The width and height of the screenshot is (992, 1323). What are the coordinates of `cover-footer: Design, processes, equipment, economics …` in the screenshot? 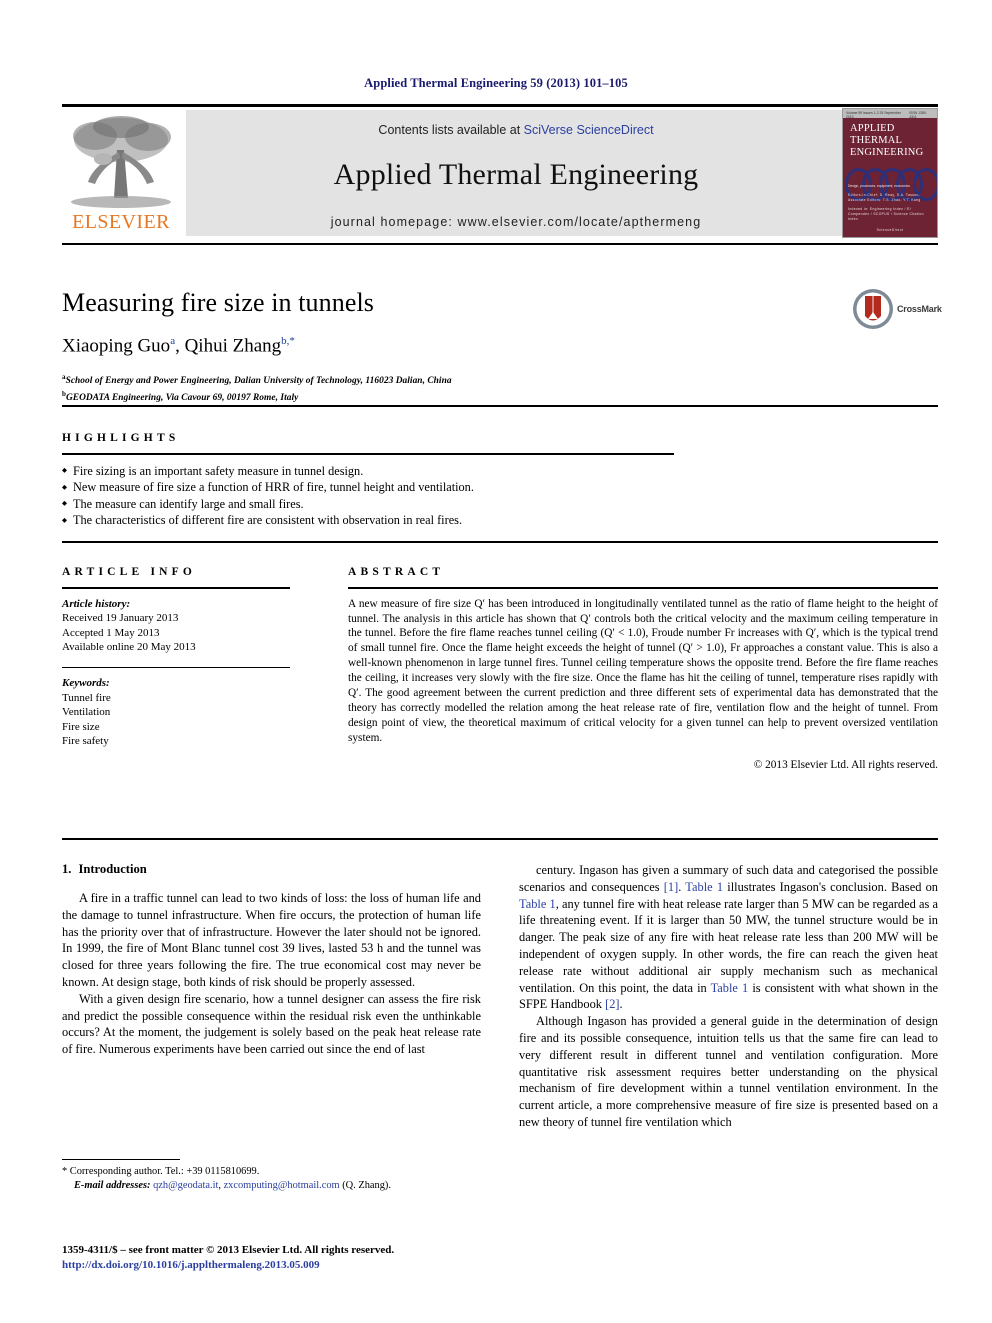 It's located at (890, 208).